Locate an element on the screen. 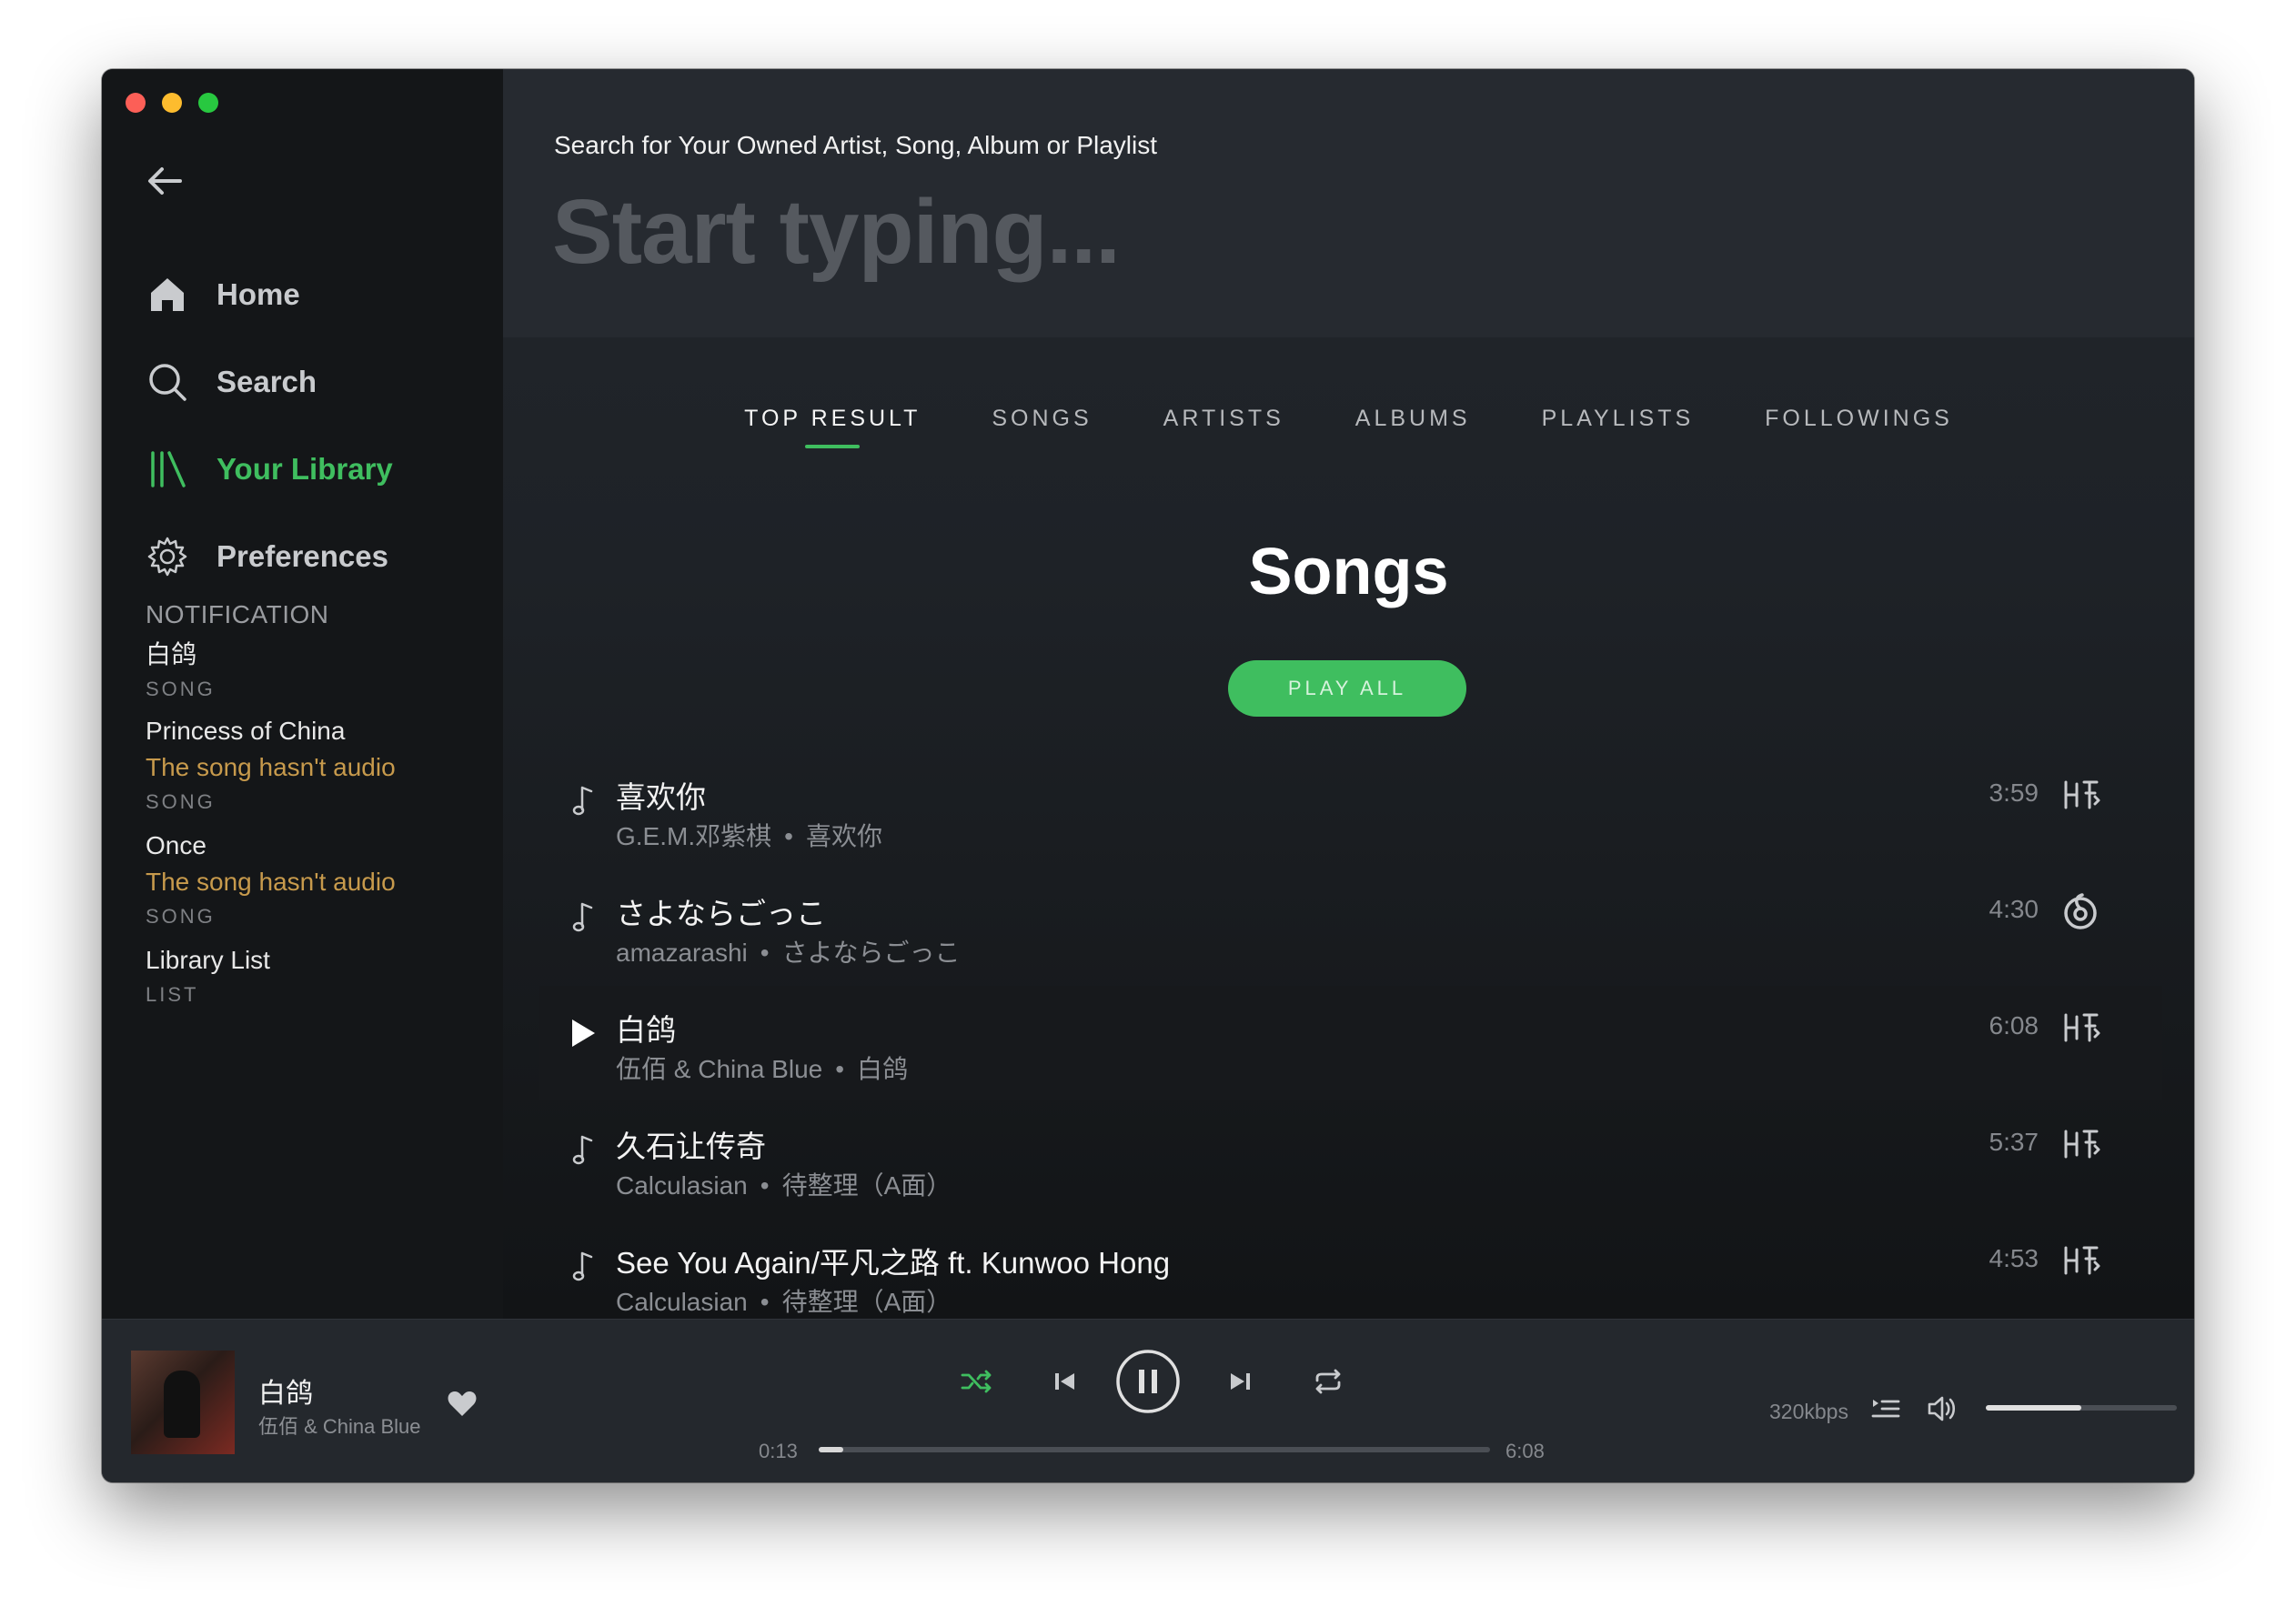 The height and width of the screenshot is (1617, 2296). sidebar-item-preferences: Preferences is located at coordinates (267, 557).